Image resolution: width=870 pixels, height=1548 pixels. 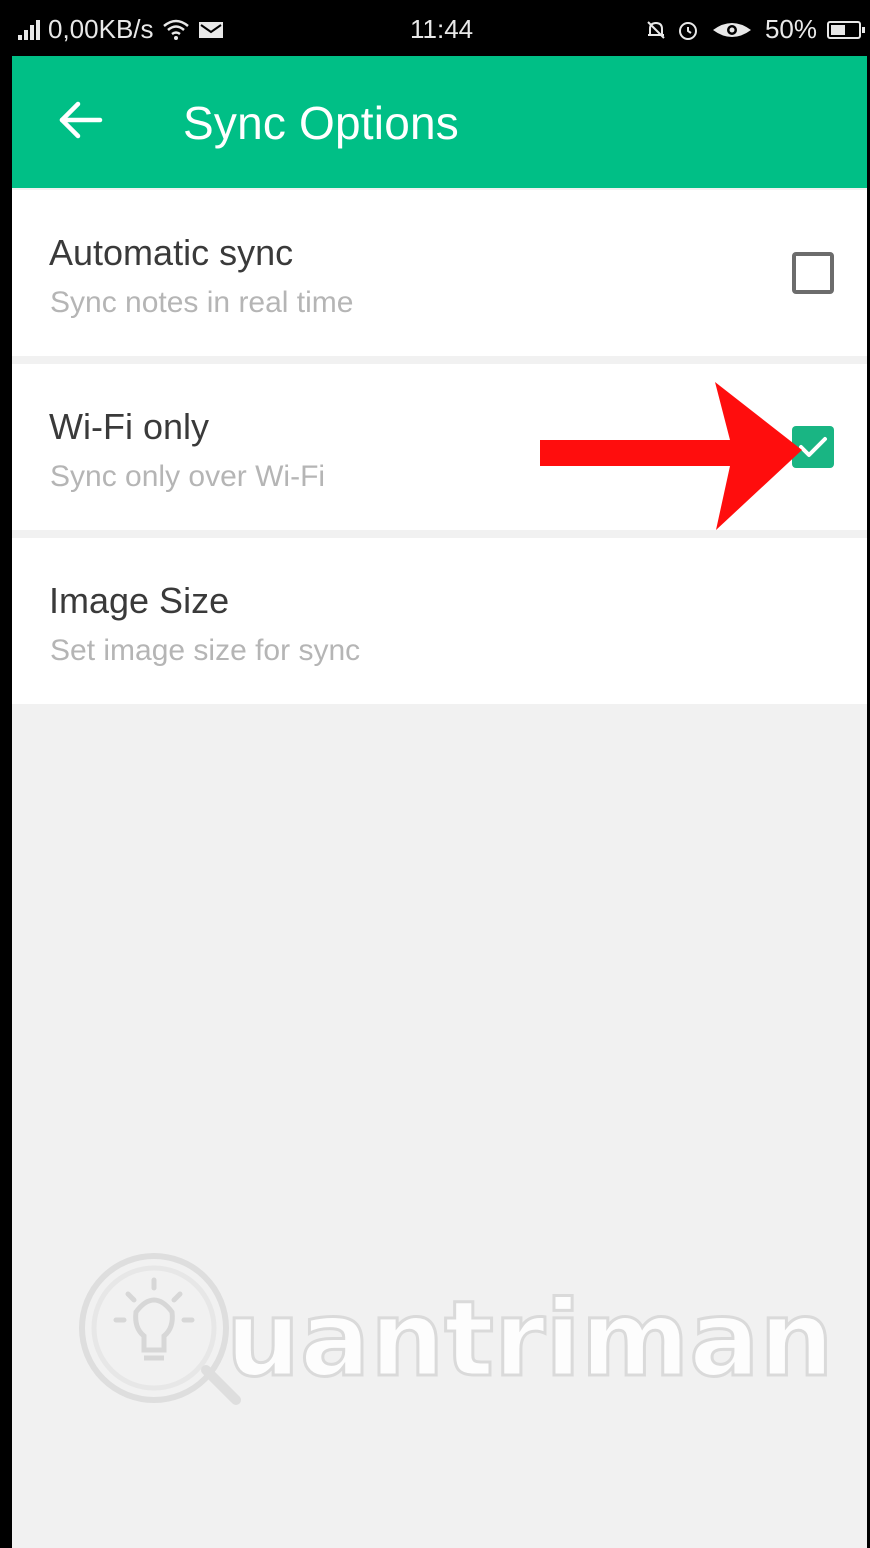 I want to click on app-toolbar: Sync Options, so click(x=439, y=122).